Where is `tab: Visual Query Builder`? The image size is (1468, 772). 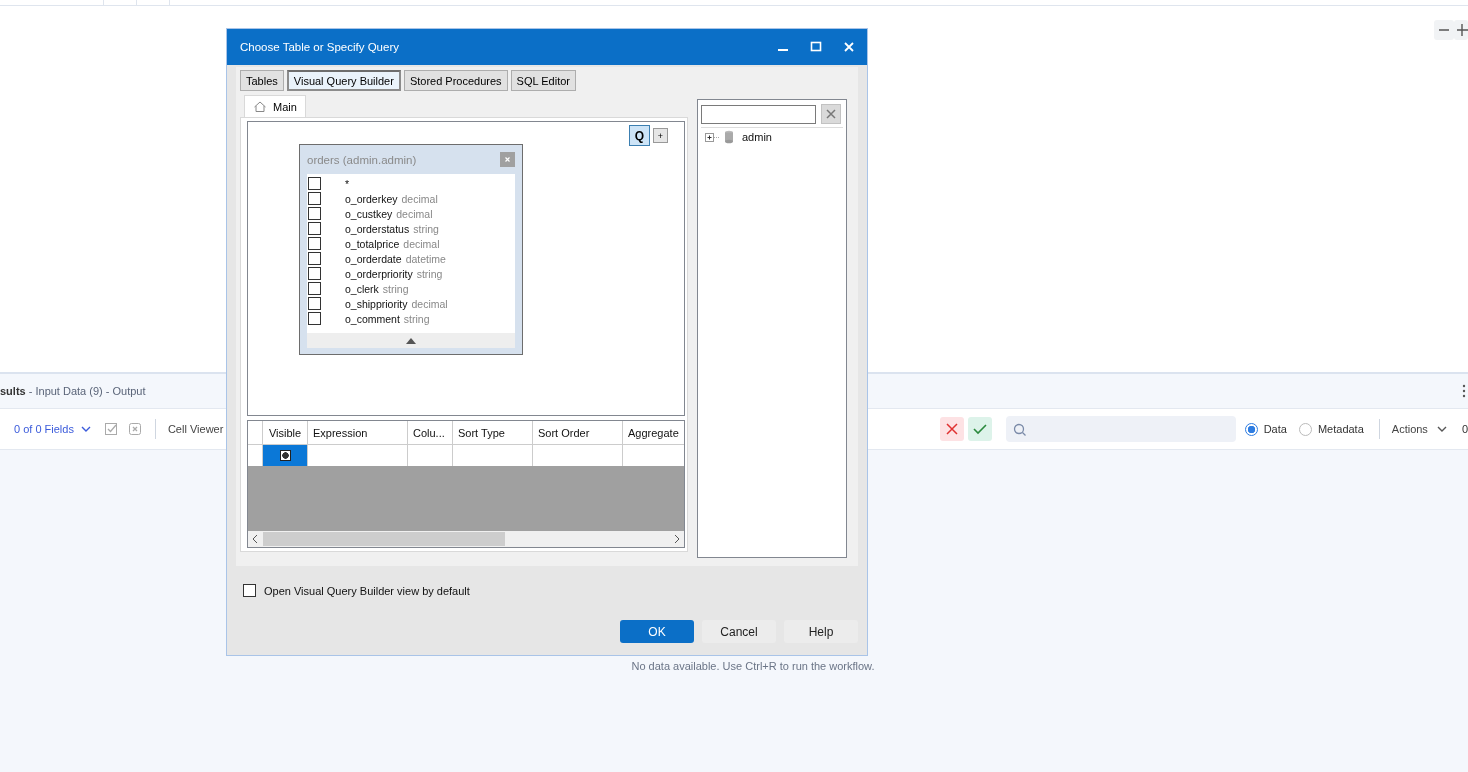
tab: Visual Query Builder is located at coordinates (343, 80).